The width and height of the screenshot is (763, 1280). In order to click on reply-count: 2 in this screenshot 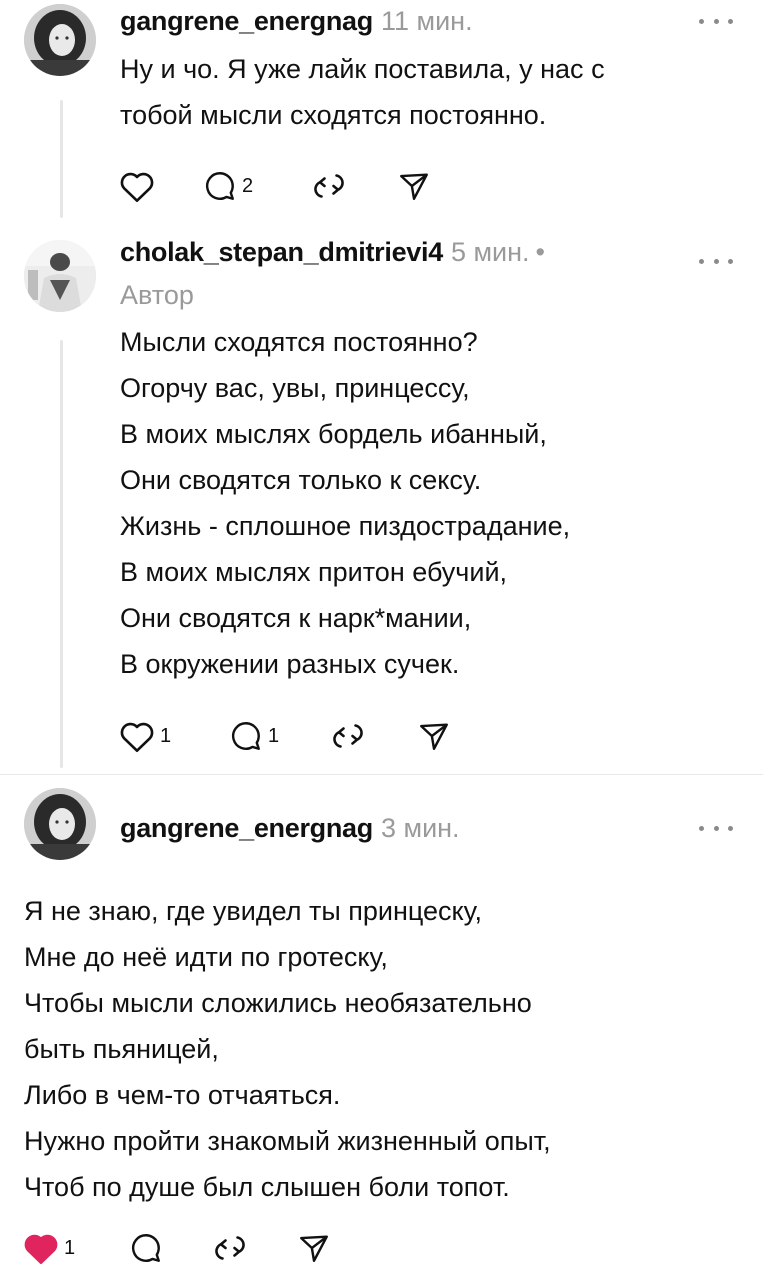, I will do `click(248, 185)`.